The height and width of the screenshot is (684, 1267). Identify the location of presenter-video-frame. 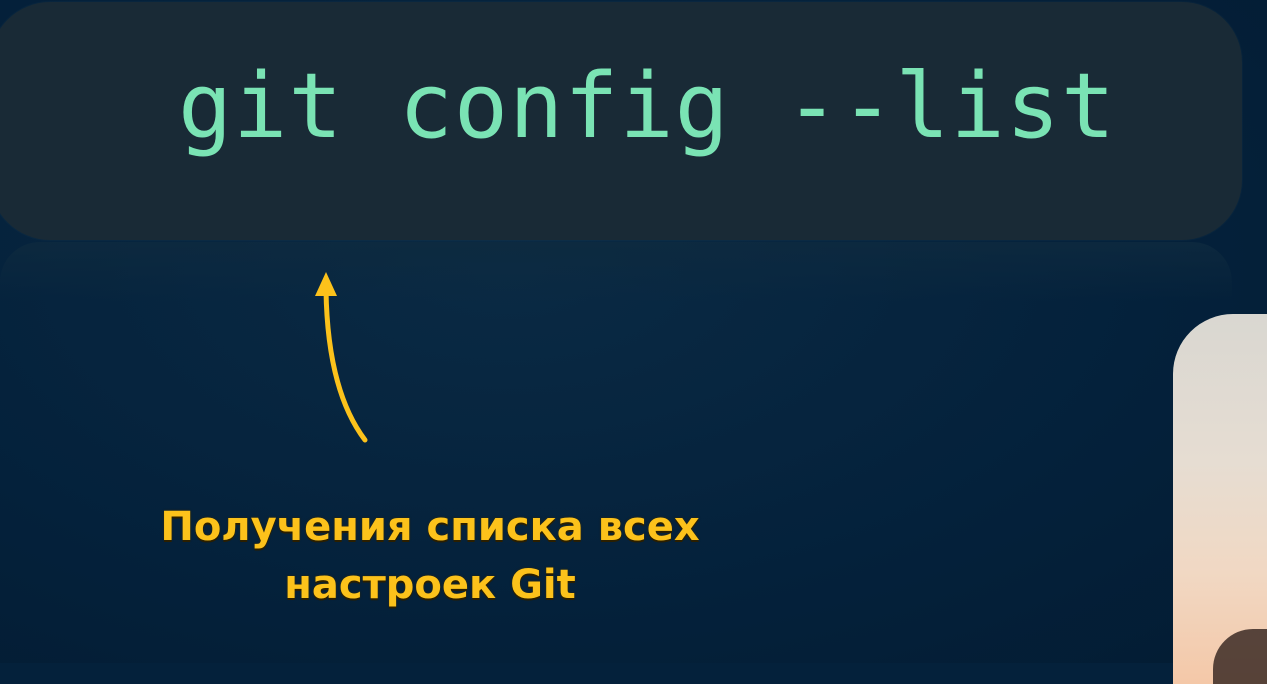
(1220, 499).